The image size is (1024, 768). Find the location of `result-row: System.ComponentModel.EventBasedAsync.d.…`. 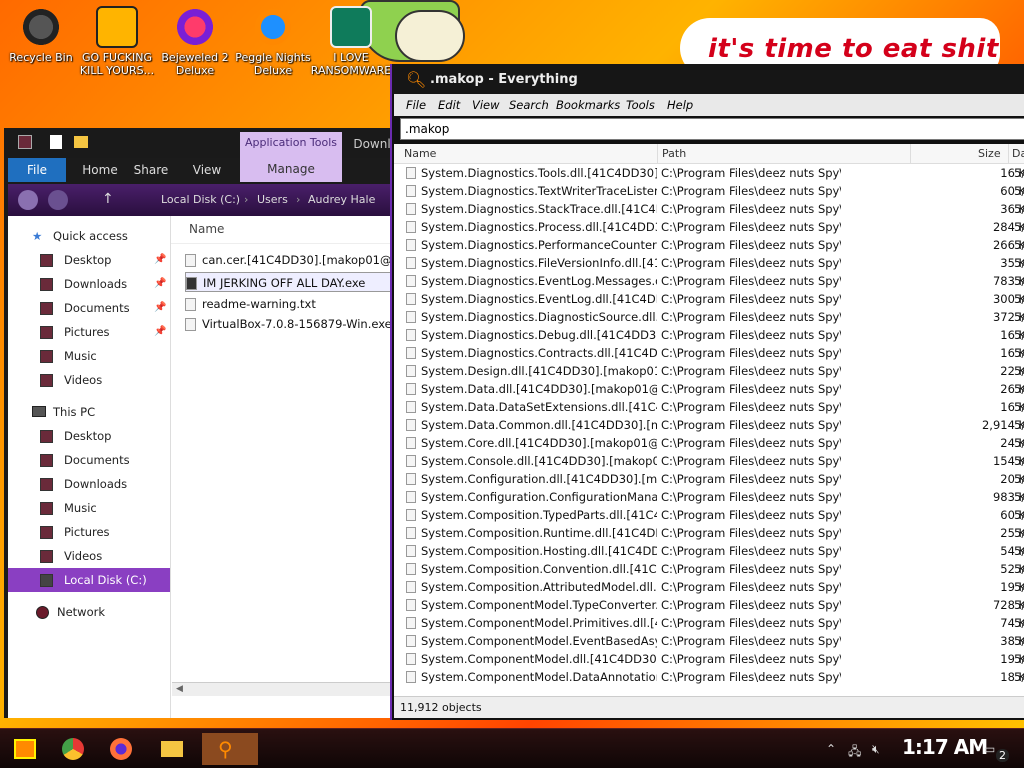

result-row: System.ComponentModel.EventBasedAsync.d.… is located at coordinates (709, 641).